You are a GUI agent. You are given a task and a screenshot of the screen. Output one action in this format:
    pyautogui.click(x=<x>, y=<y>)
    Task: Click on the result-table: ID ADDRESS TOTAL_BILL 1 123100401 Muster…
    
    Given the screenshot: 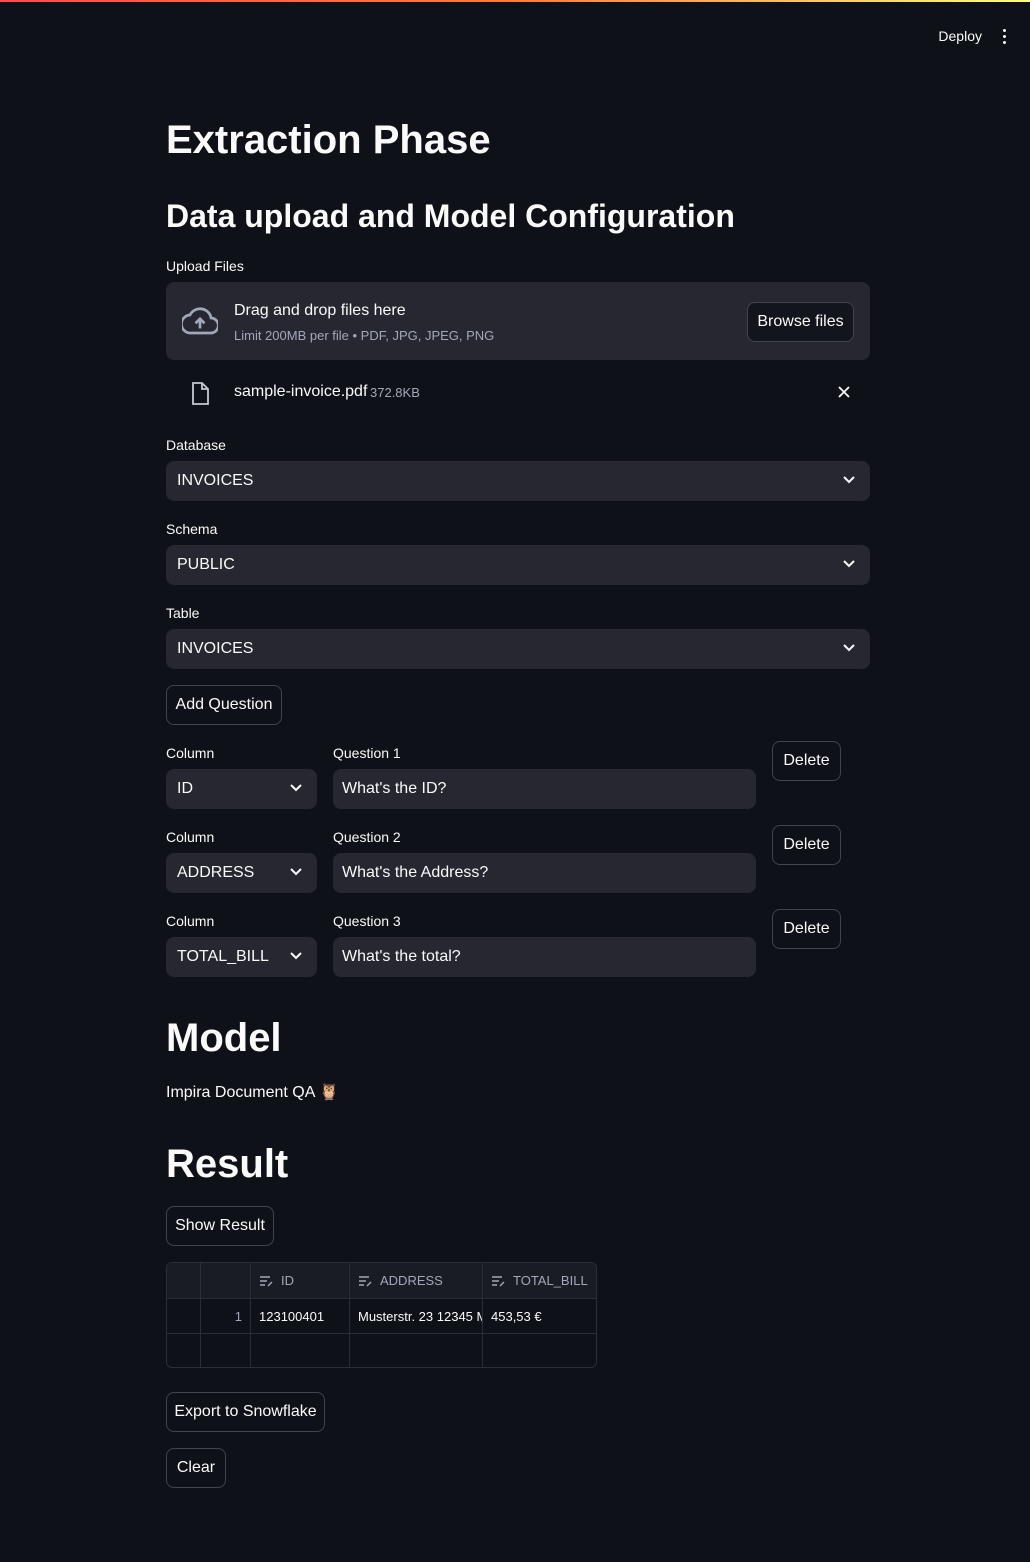 What is the action you would take?
    pyautogui.click(x=381, y=1315)
    